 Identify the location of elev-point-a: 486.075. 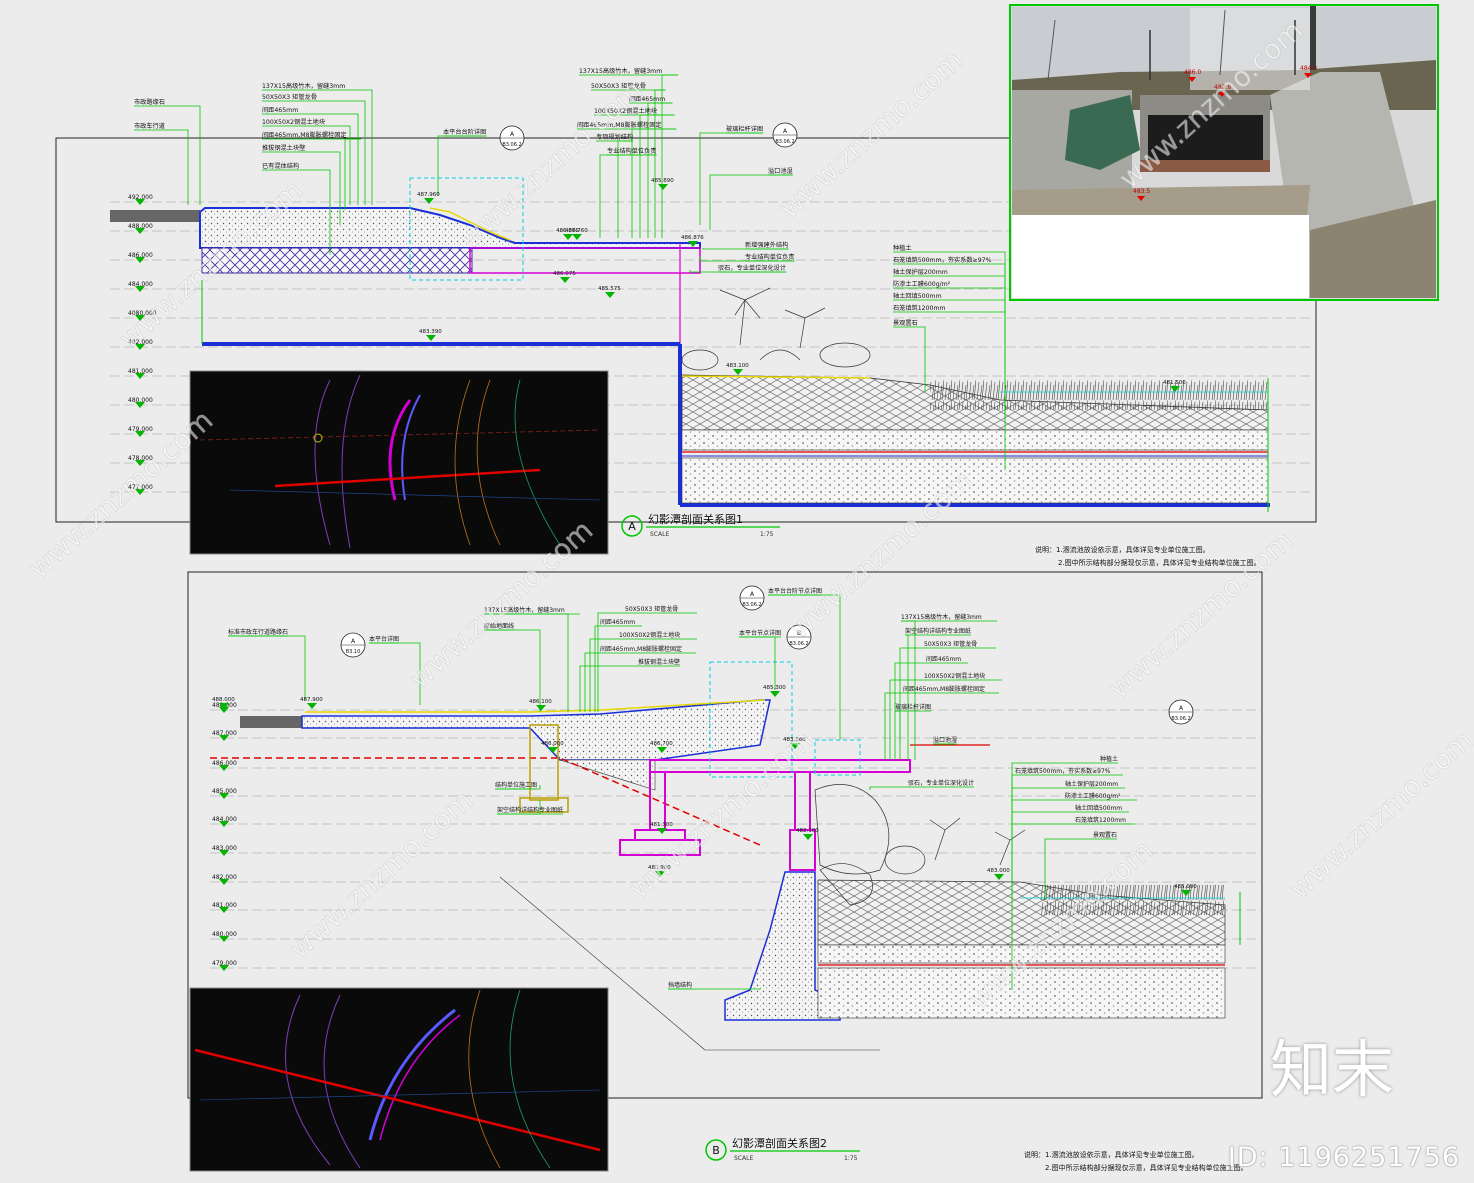
(564, 274).